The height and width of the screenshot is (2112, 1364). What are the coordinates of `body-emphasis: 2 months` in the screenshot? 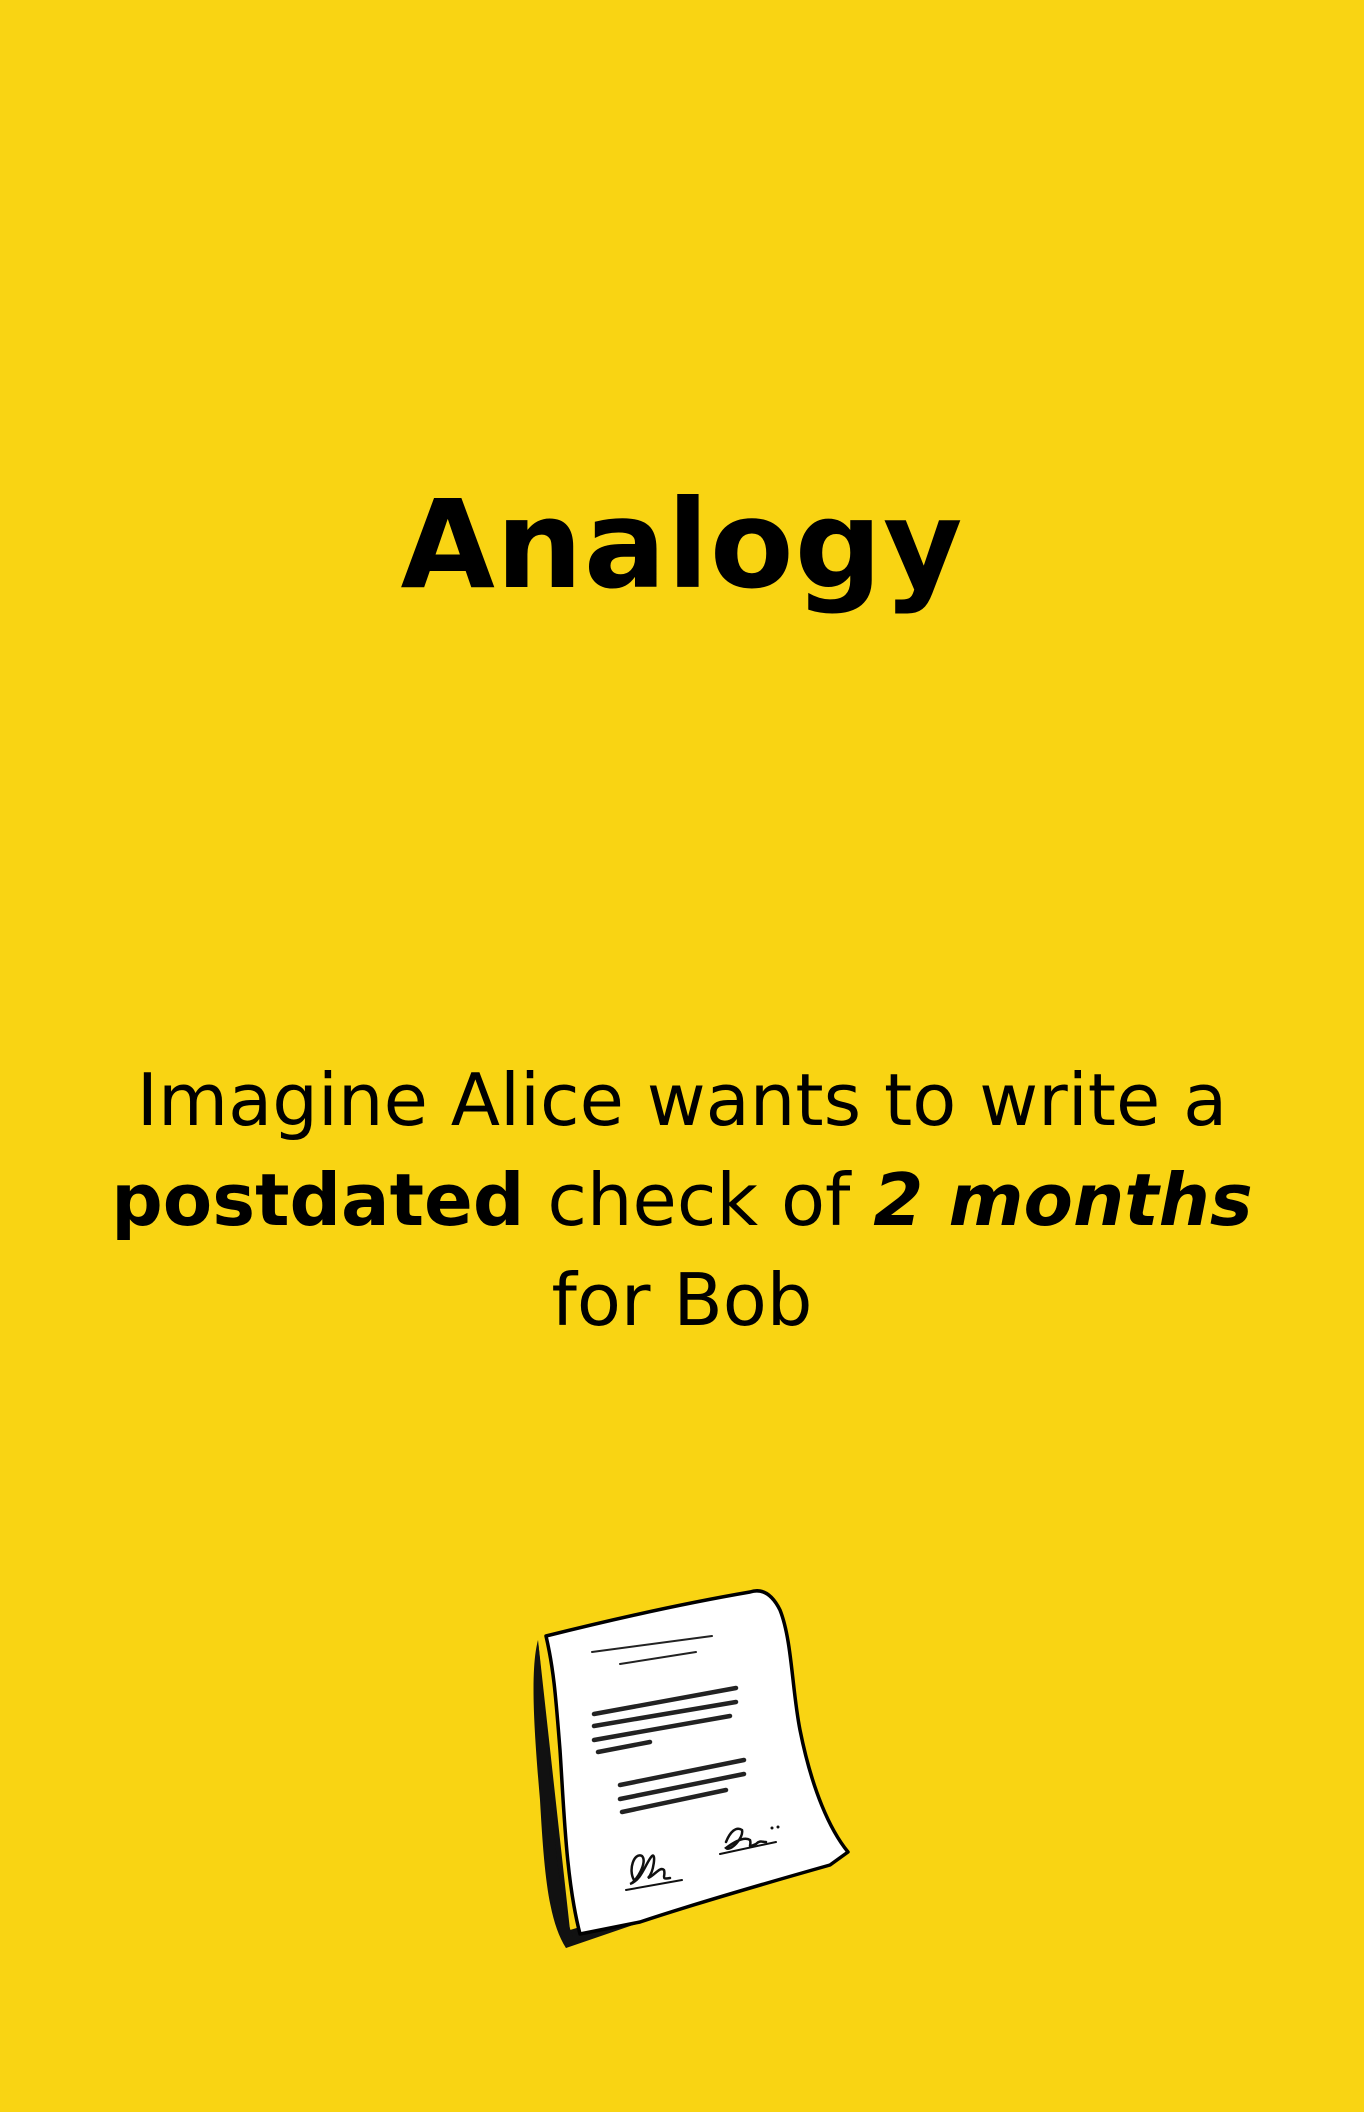 It's located at (1063, 1200).